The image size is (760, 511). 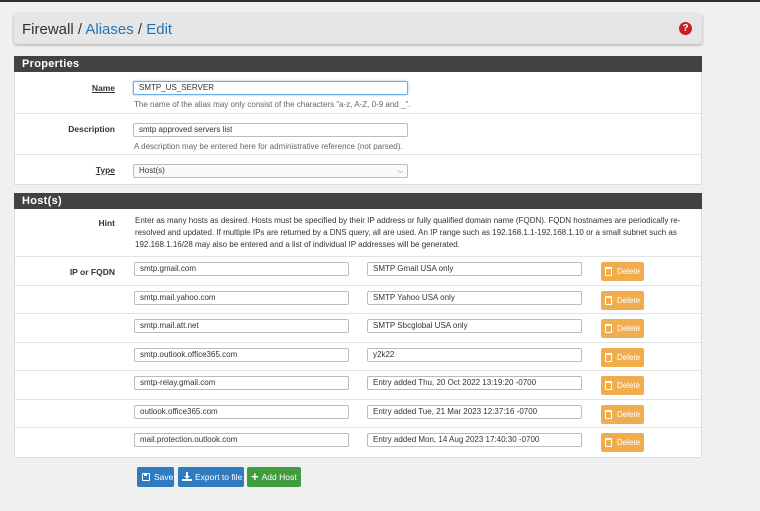 I want to click on type-select-value: Host(s), so click(x=152, y=170).